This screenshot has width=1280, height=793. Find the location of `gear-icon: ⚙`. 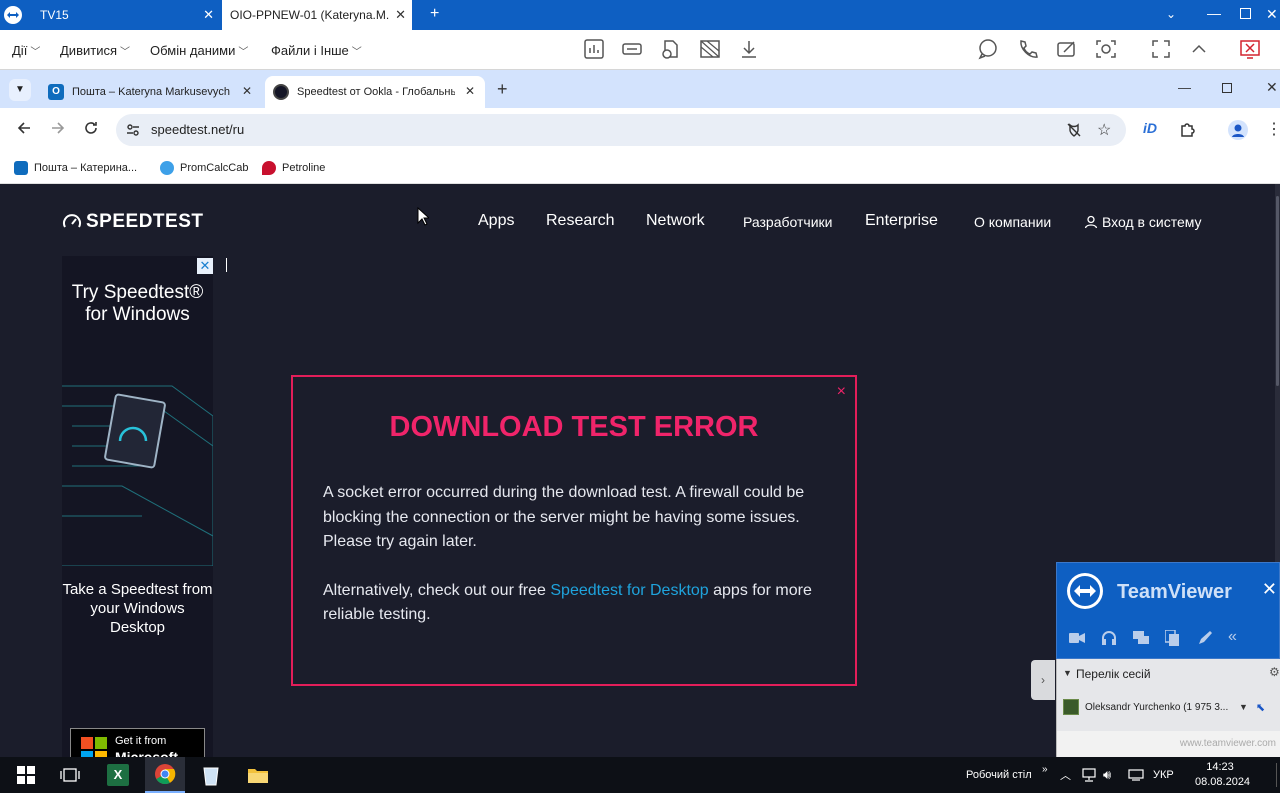

gear-icon: ⚙ is located at coordinates (1274, 672).